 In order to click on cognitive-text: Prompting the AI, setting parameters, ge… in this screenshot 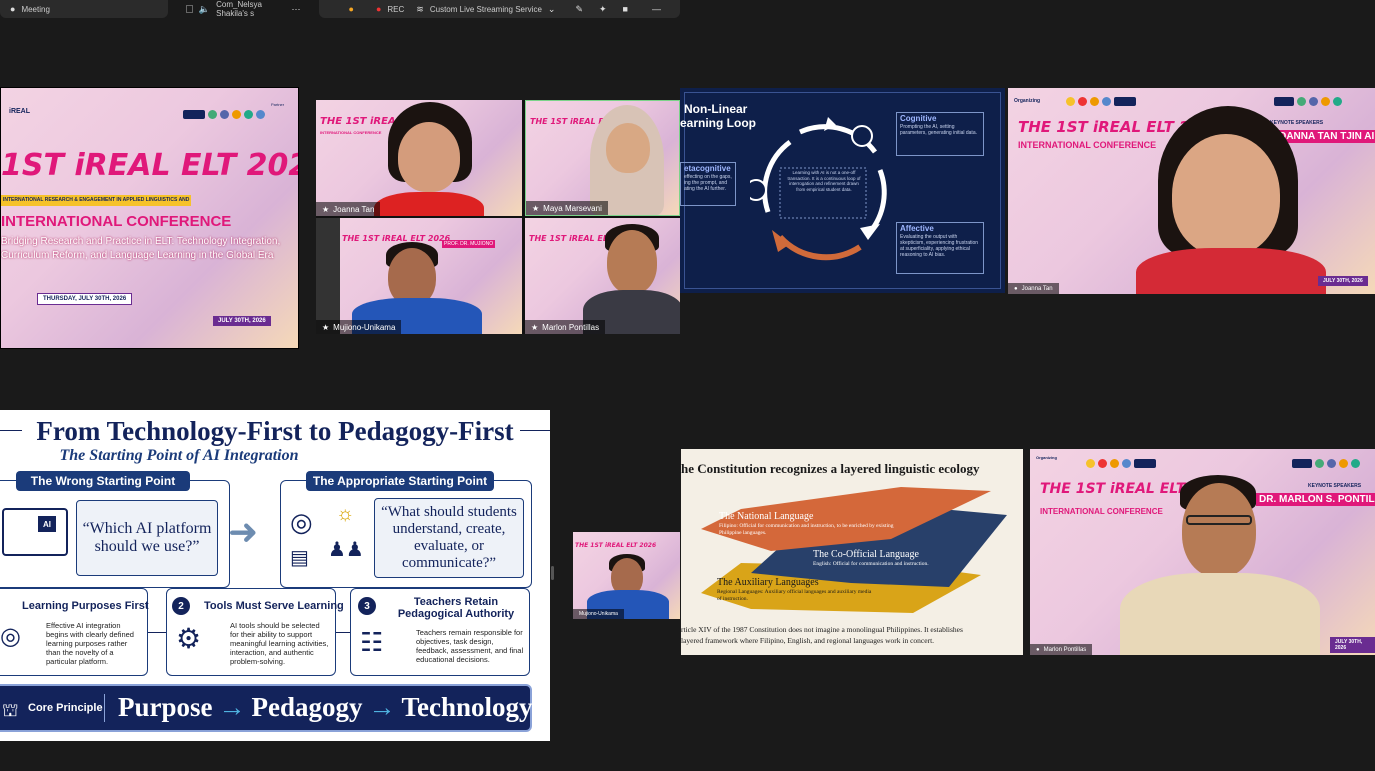, I will do `click(938, 130)`.